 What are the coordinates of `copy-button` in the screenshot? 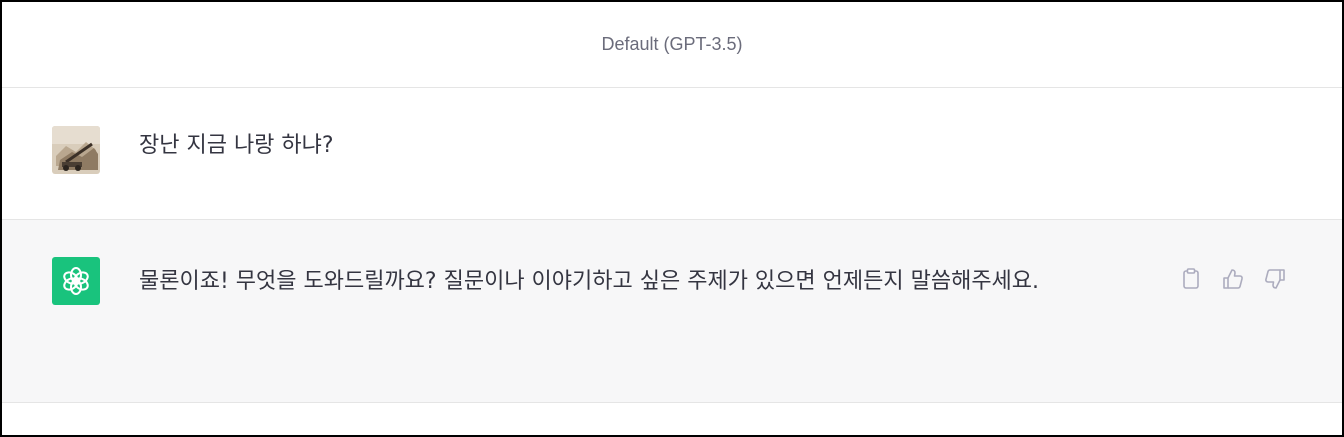 It's located at (1191, 279).